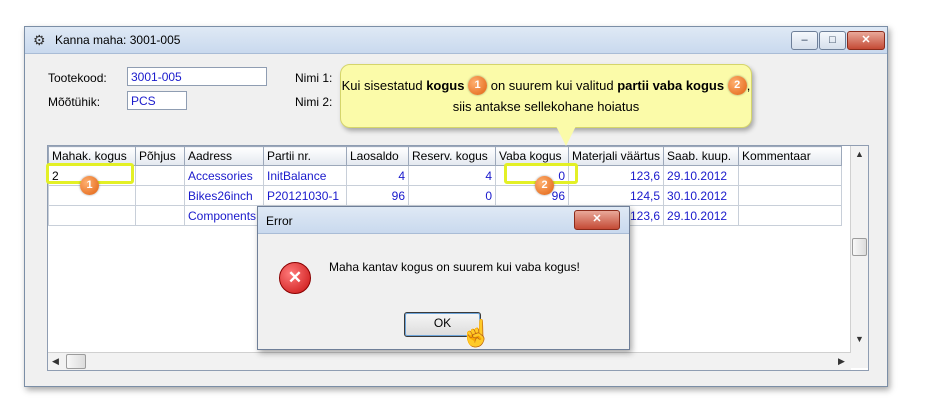 The height and width of the screenshot is (412, 925). What do you see at coordinates (157, 100) in the screenshot?
I see `unit-field: PCS` at bounding box center [157, 100].